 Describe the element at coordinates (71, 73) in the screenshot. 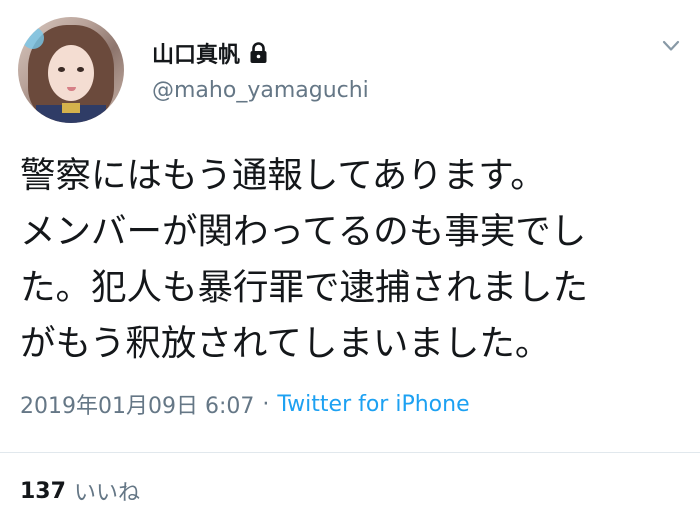

I see `avatar-face` at that location.